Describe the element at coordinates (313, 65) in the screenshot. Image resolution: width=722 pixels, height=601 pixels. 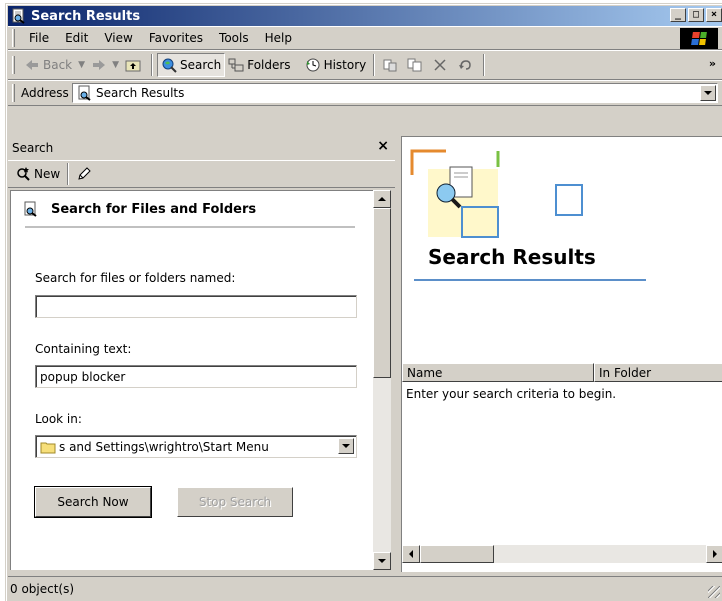
I see `history-icon` at that location.